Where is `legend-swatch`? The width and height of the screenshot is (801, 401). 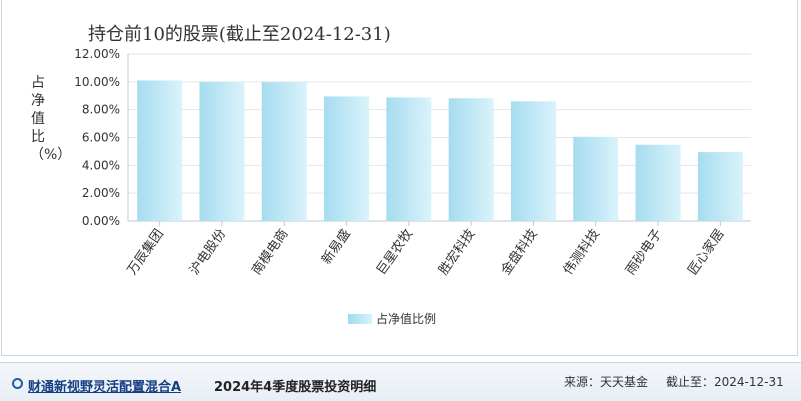 legend-swatch is located at coordinates (360, 318).